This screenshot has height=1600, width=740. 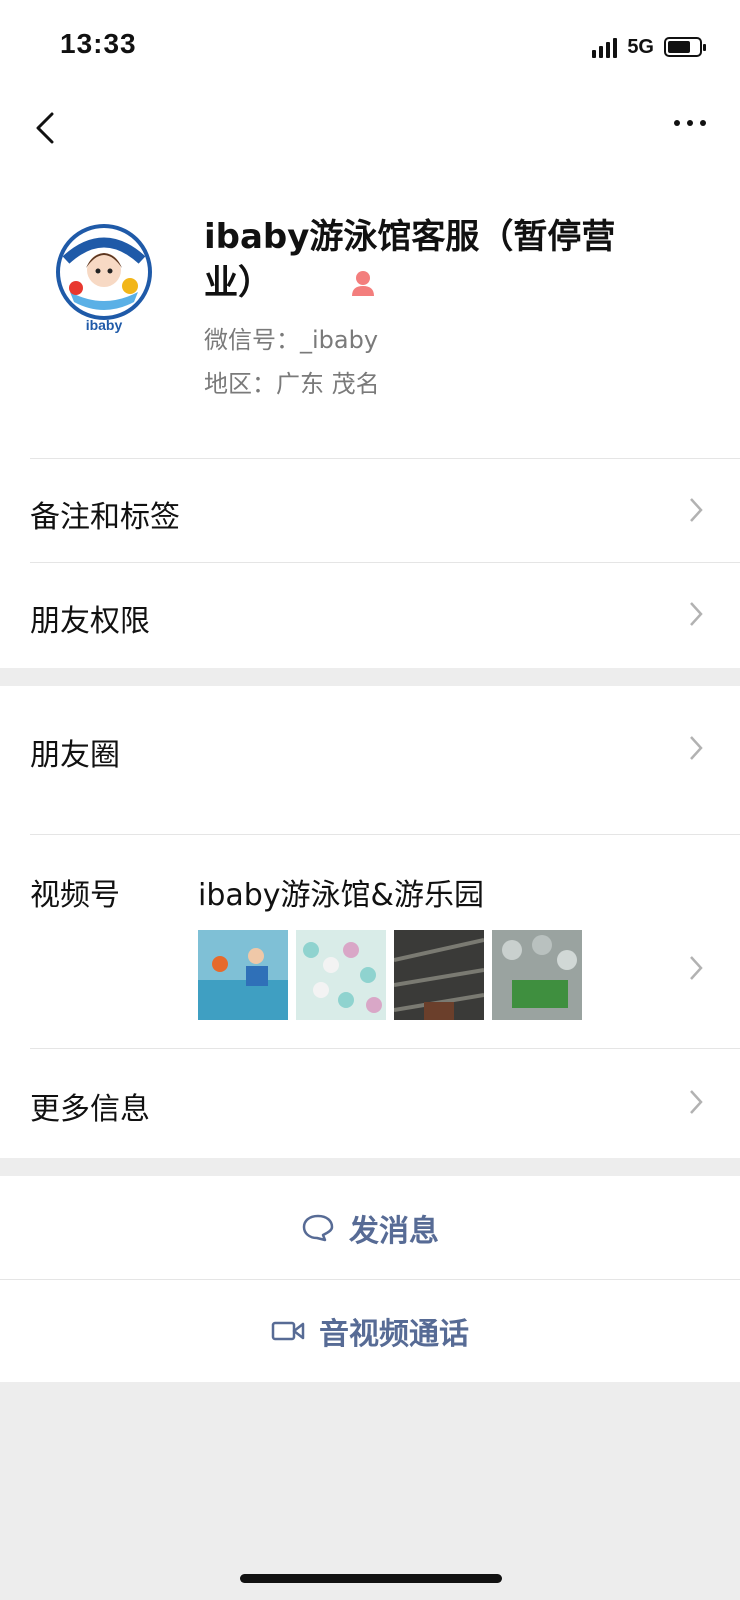 What do you see at coordinates (105, 517) in the screenshot?
I see `remark-tags-label: 备注和标签` at bounding box center [105, 517].